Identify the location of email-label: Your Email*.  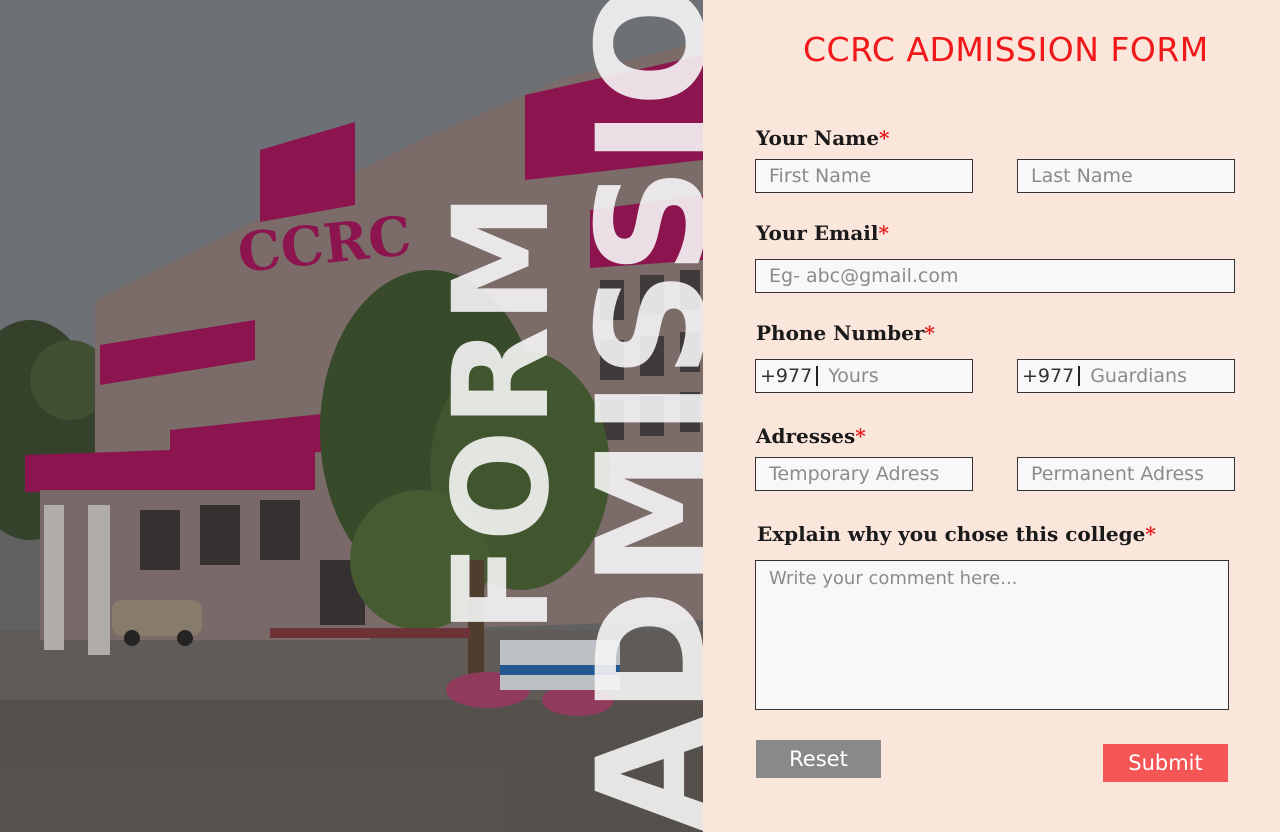
(822, 233).